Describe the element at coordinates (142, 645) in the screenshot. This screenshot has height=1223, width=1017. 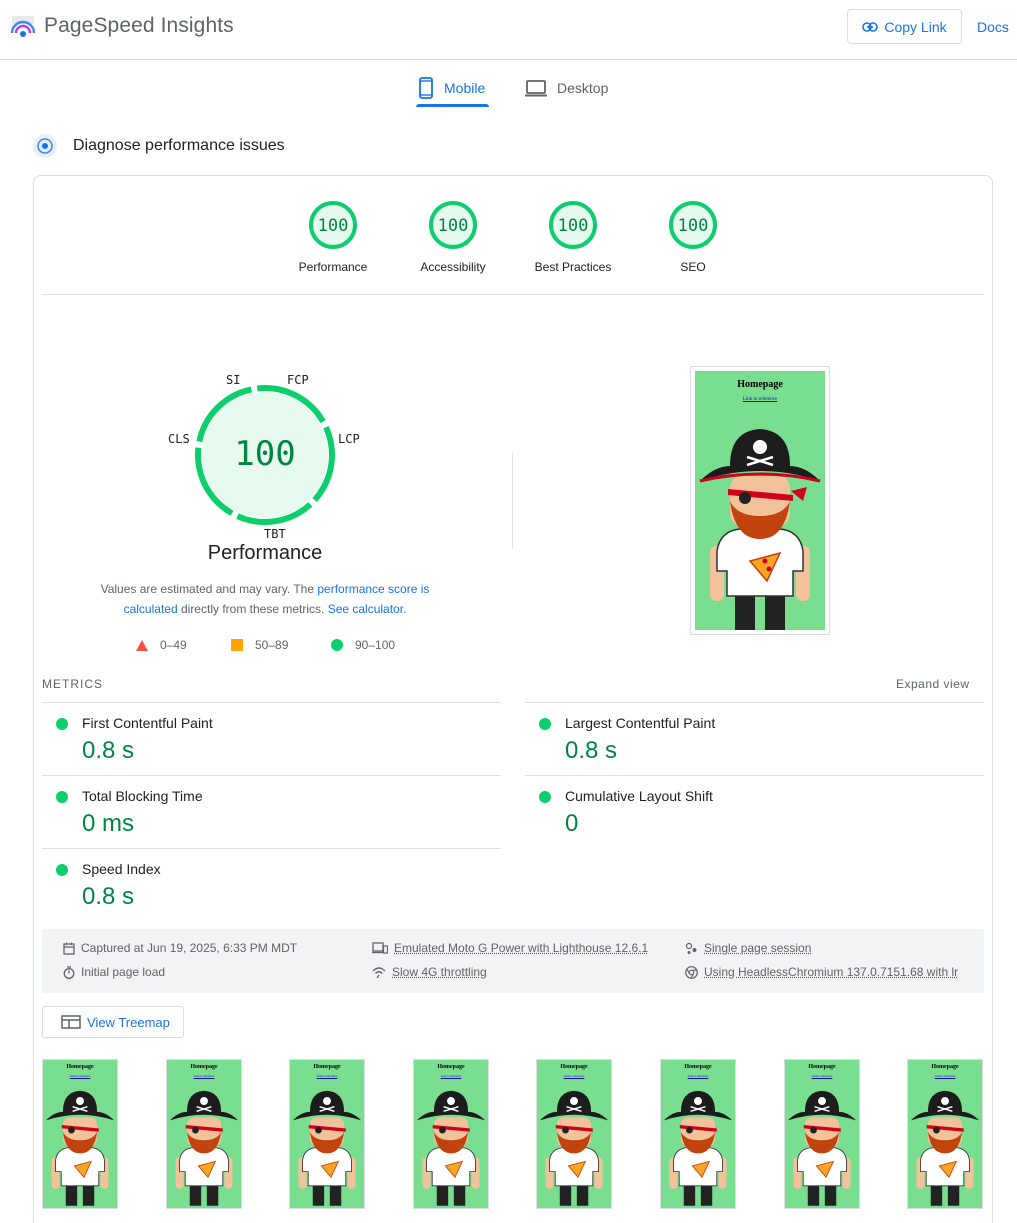
I see `triangle-icon` at that location.